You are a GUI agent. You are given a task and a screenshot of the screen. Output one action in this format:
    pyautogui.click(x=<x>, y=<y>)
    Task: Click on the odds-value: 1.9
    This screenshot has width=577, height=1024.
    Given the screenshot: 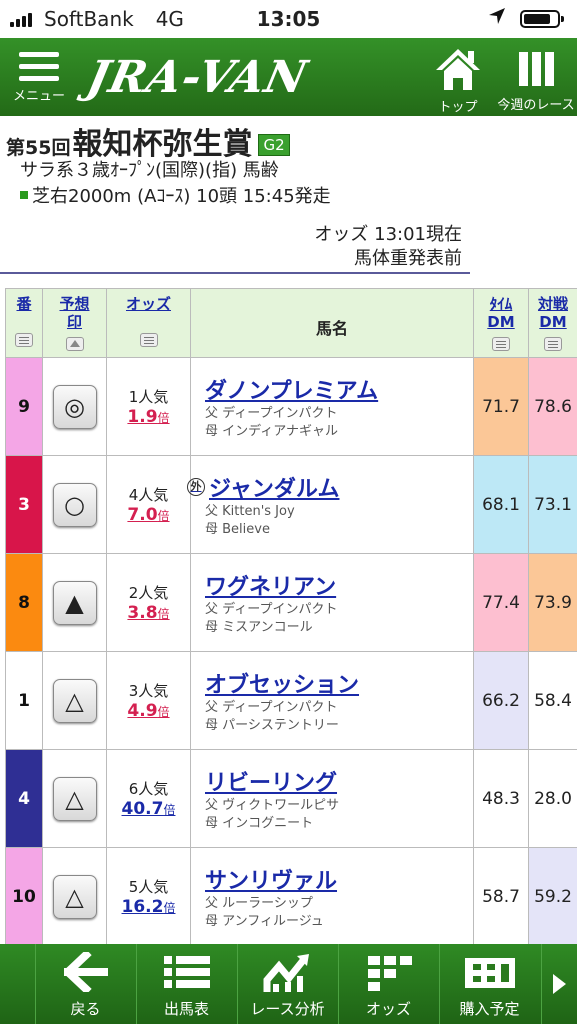 What is the action you would take?
    pyautogui.click(x=142, y=417)
    